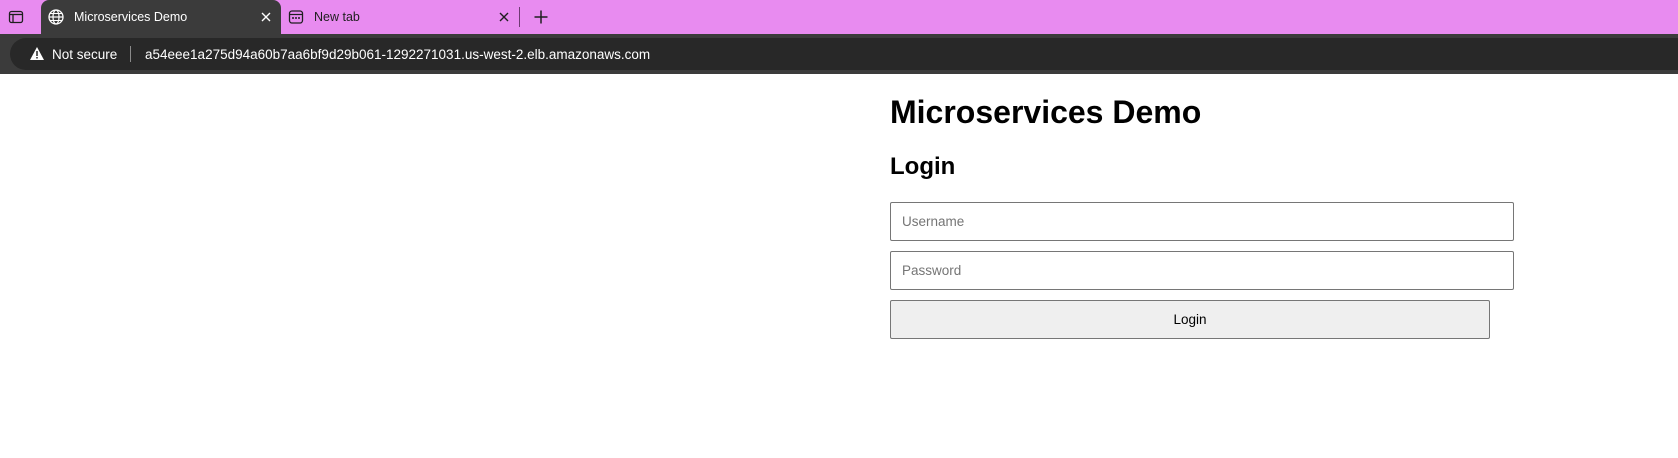 This screenshot has height=458, width=1678. Describe the element at coordinates (1202, 221) in the screenshot. I see `username-input` at that location.